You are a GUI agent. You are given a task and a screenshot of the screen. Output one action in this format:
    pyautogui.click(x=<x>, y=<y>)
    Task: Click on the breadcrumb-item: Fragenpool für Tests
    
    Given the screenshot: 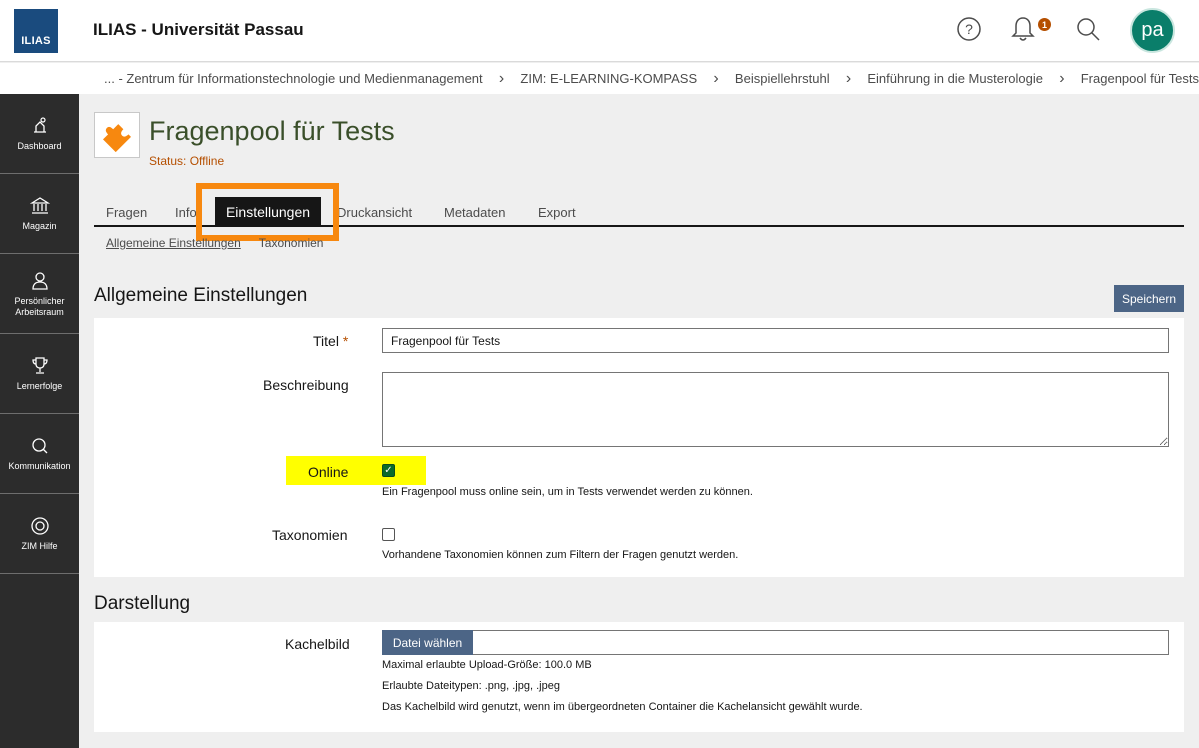 What is the action you would take?
    pyautogui.click(x=1140, y=78)
    